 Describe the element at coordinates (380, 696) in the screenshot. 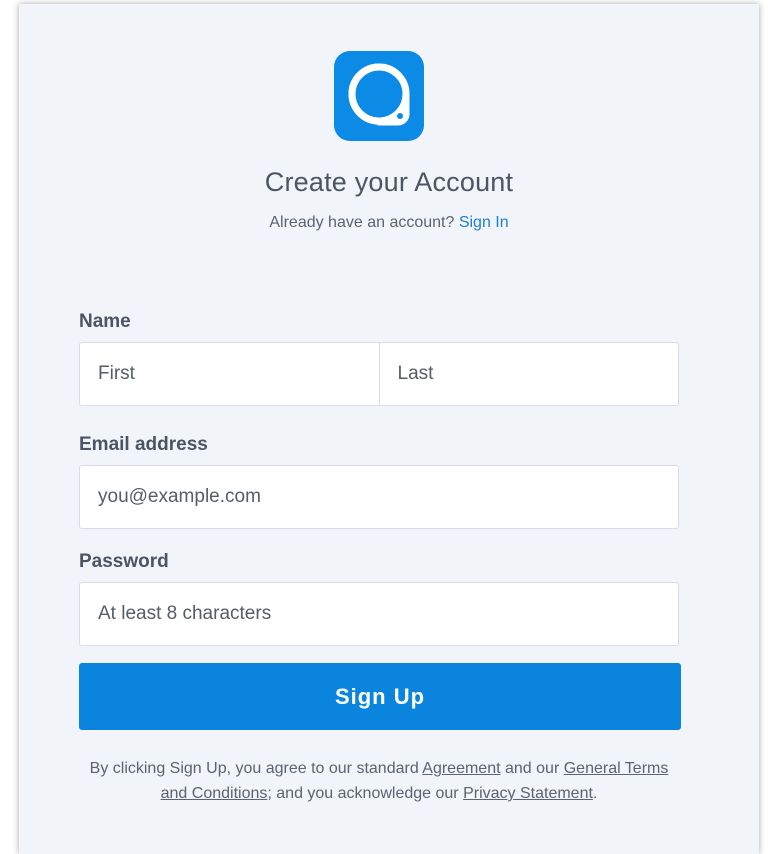

I see `sign-up-button: Sign Up` at that location.